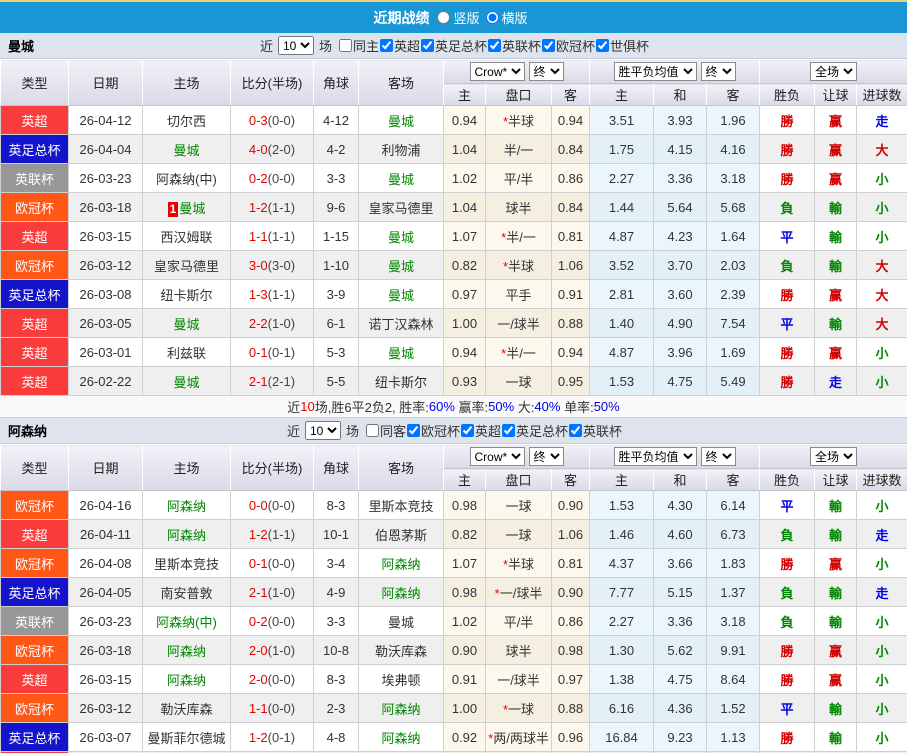  What do you see at coordinates (186, 207) in the screenshot?
I see `home-team: 1 曼城` at bounding box center [186, 207].